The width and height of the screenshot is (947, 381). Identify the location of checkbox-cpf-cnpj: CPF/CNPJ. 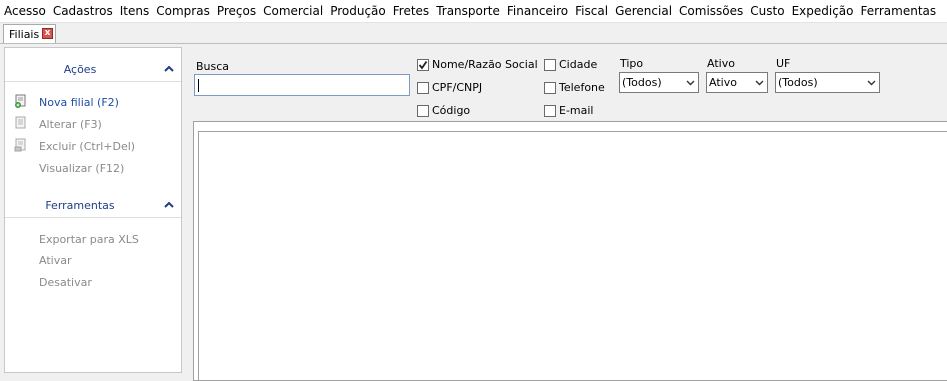
(449, 87).